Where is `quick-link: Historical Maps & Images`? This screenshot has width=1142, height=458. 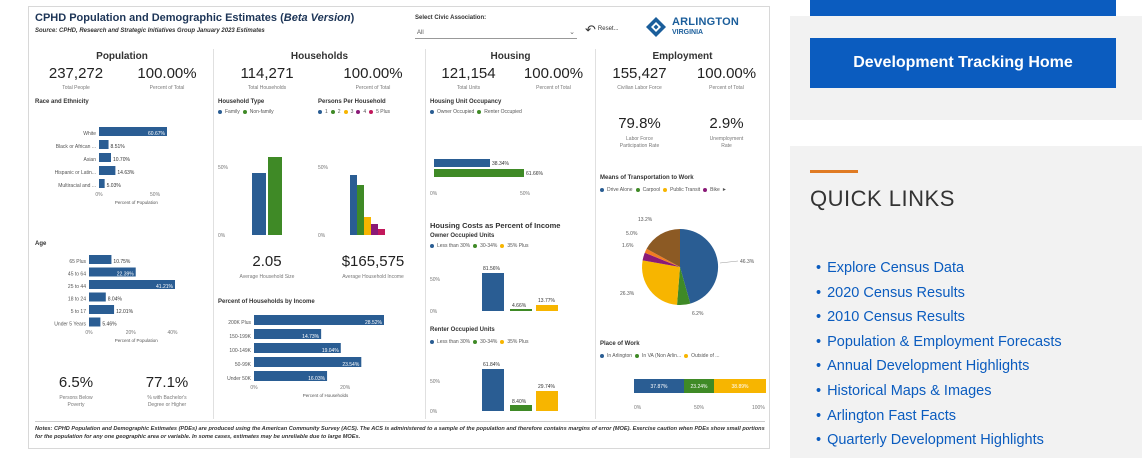 quick-link: Historical Maps & Images is located at coordinates (939, 391).